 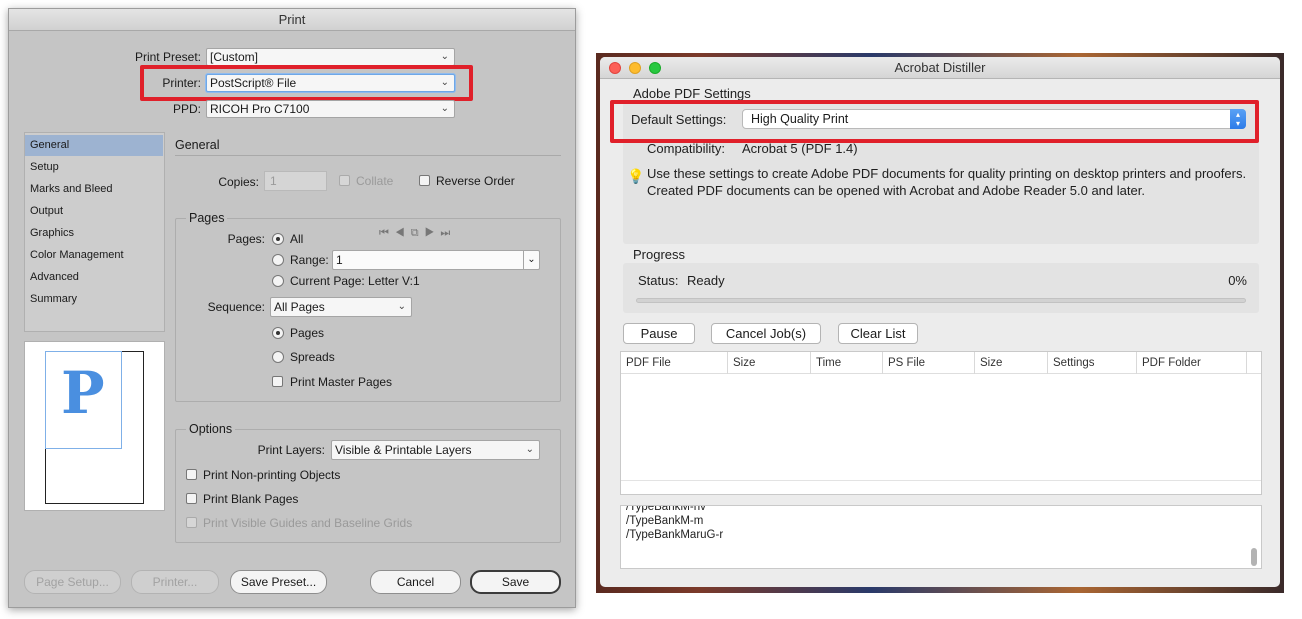 I want to click on print-layers-label: Print Layers:, so click(x=291, y=450).